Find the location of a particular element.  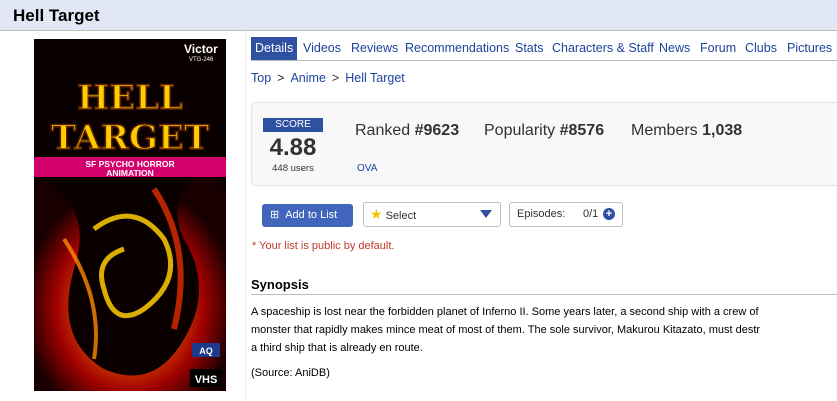

ranked-stat: Ranked #9623 is located at coordinates (407, 131).